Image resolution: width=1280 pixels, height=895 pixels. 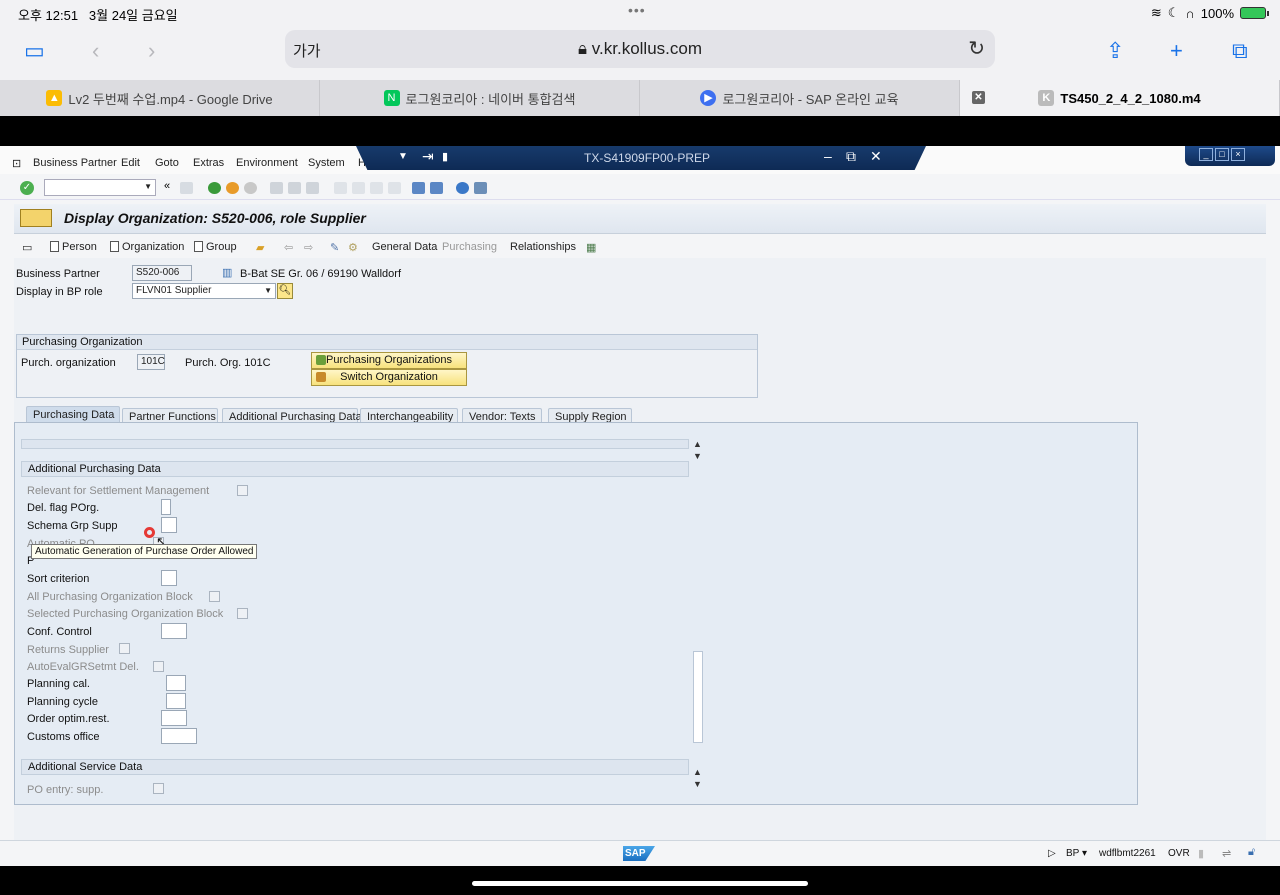 I want to click on back-green-icon, so click(x=214, y=188).